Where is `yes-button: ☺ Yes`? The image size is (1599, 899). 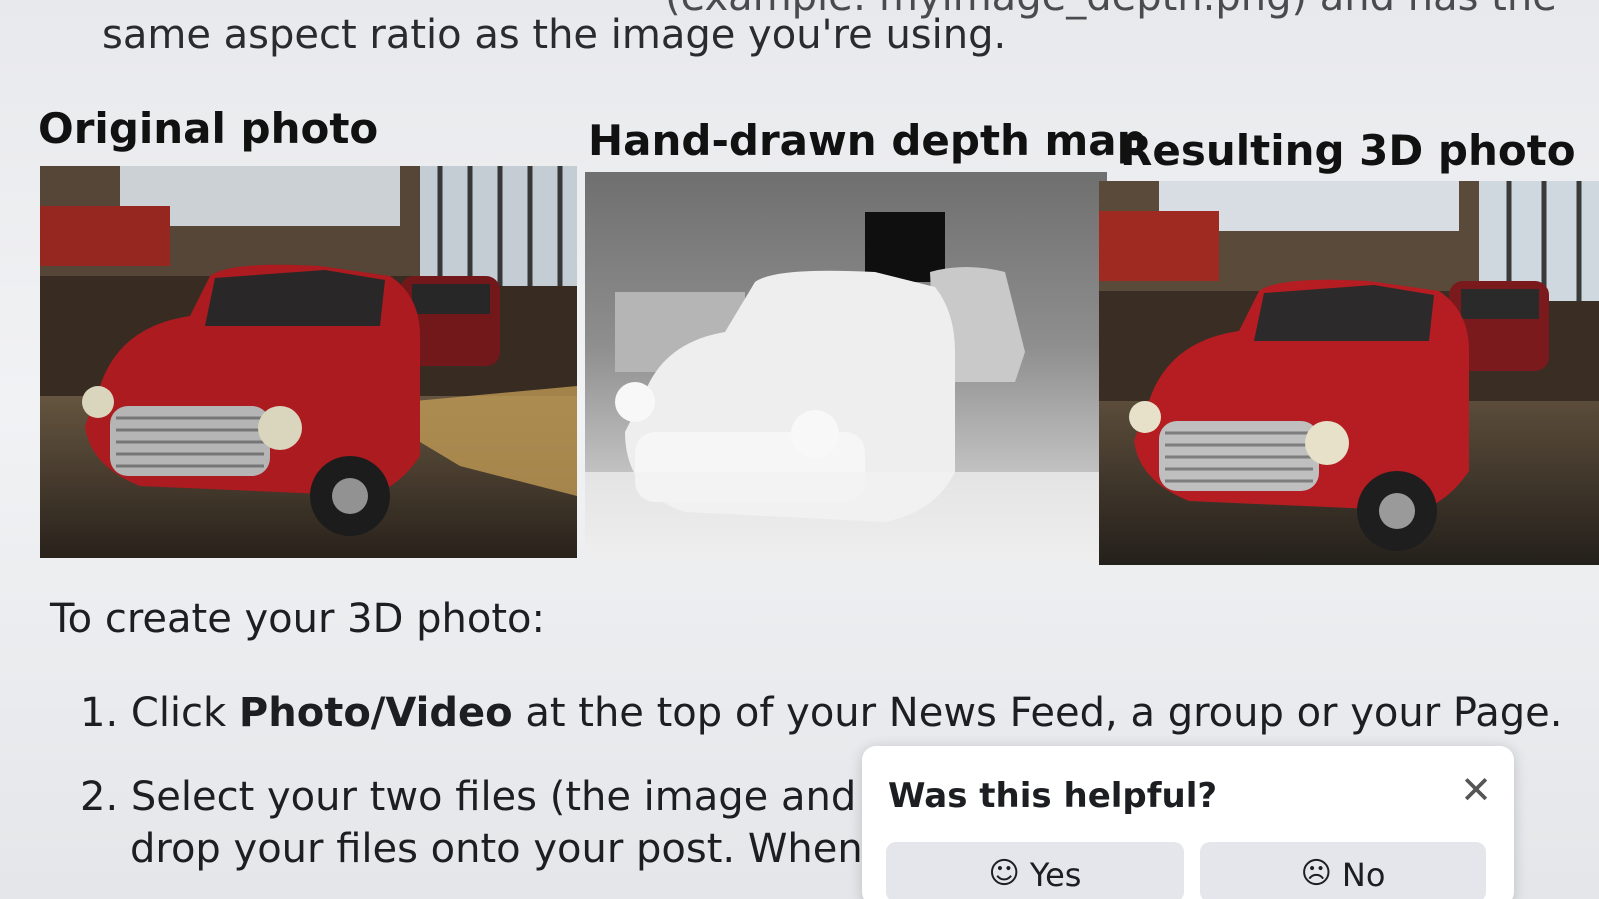
yes-button: ☺ Yes is located at coordinates (1035, 870).